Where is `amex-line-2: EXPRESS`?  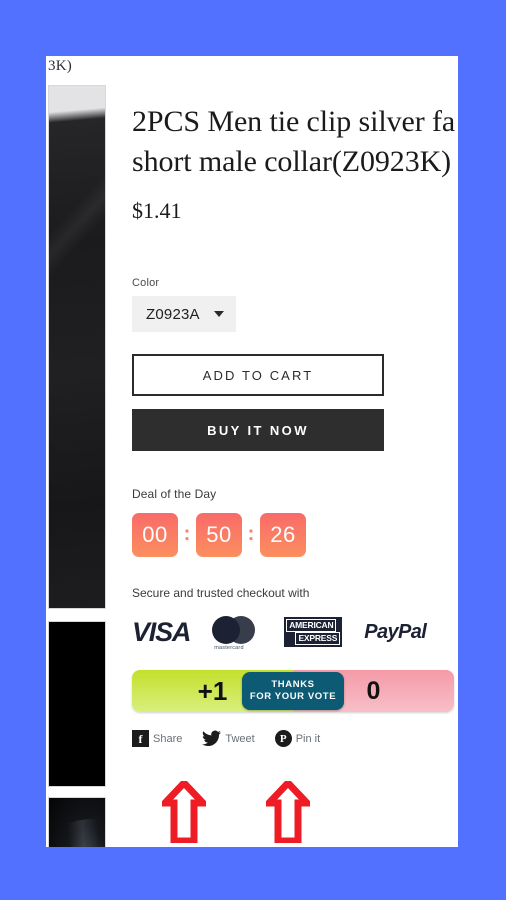
amex-line-2: EXPRESS is located at coordinates (318, 638).